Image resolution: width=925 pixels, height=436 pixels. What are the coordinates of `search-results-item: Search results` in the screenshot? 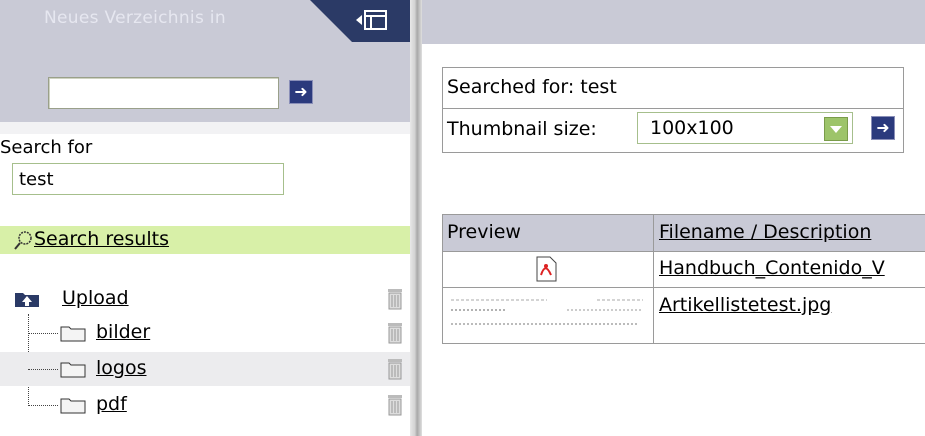 It's located at (205, 240).